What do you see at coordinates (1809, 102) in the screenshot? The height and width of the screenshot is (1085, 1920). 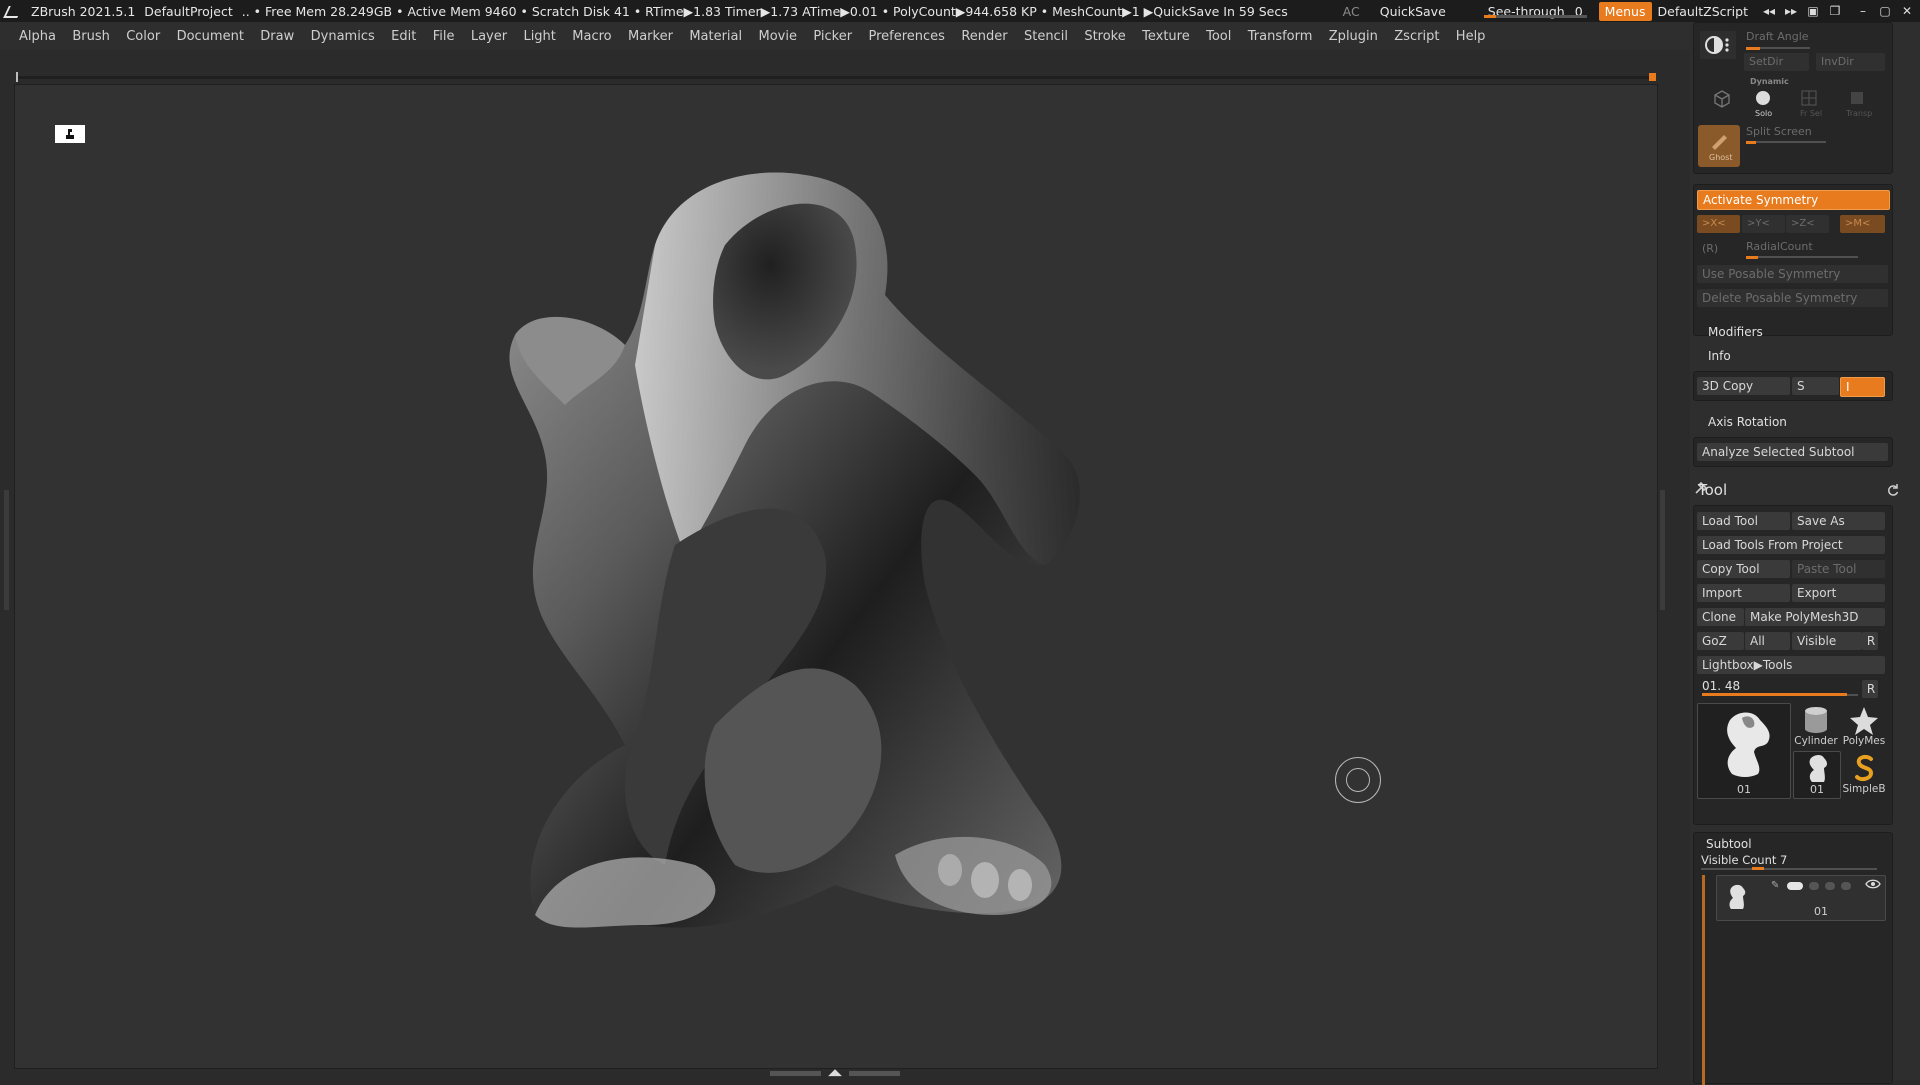 I see `frame-select-button: Fr Sel` at bounding box center [1809, 102].